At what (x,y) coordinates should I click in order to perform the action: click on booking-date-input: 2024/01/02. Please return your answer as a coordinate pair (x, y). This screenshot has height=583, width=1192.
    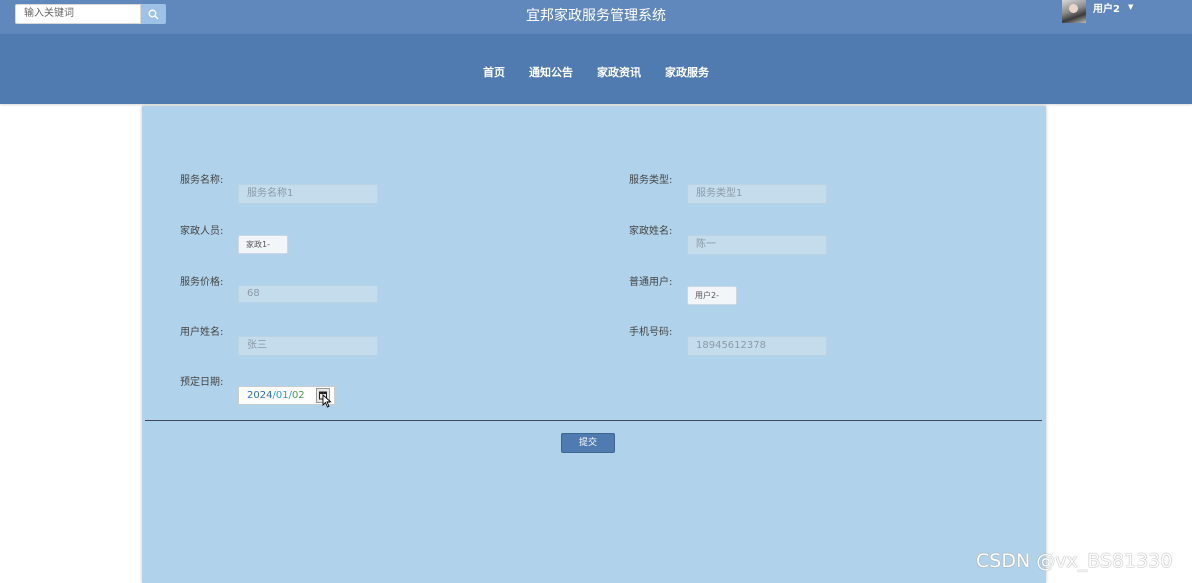
    Looking at the image, I should click on (286, 395).